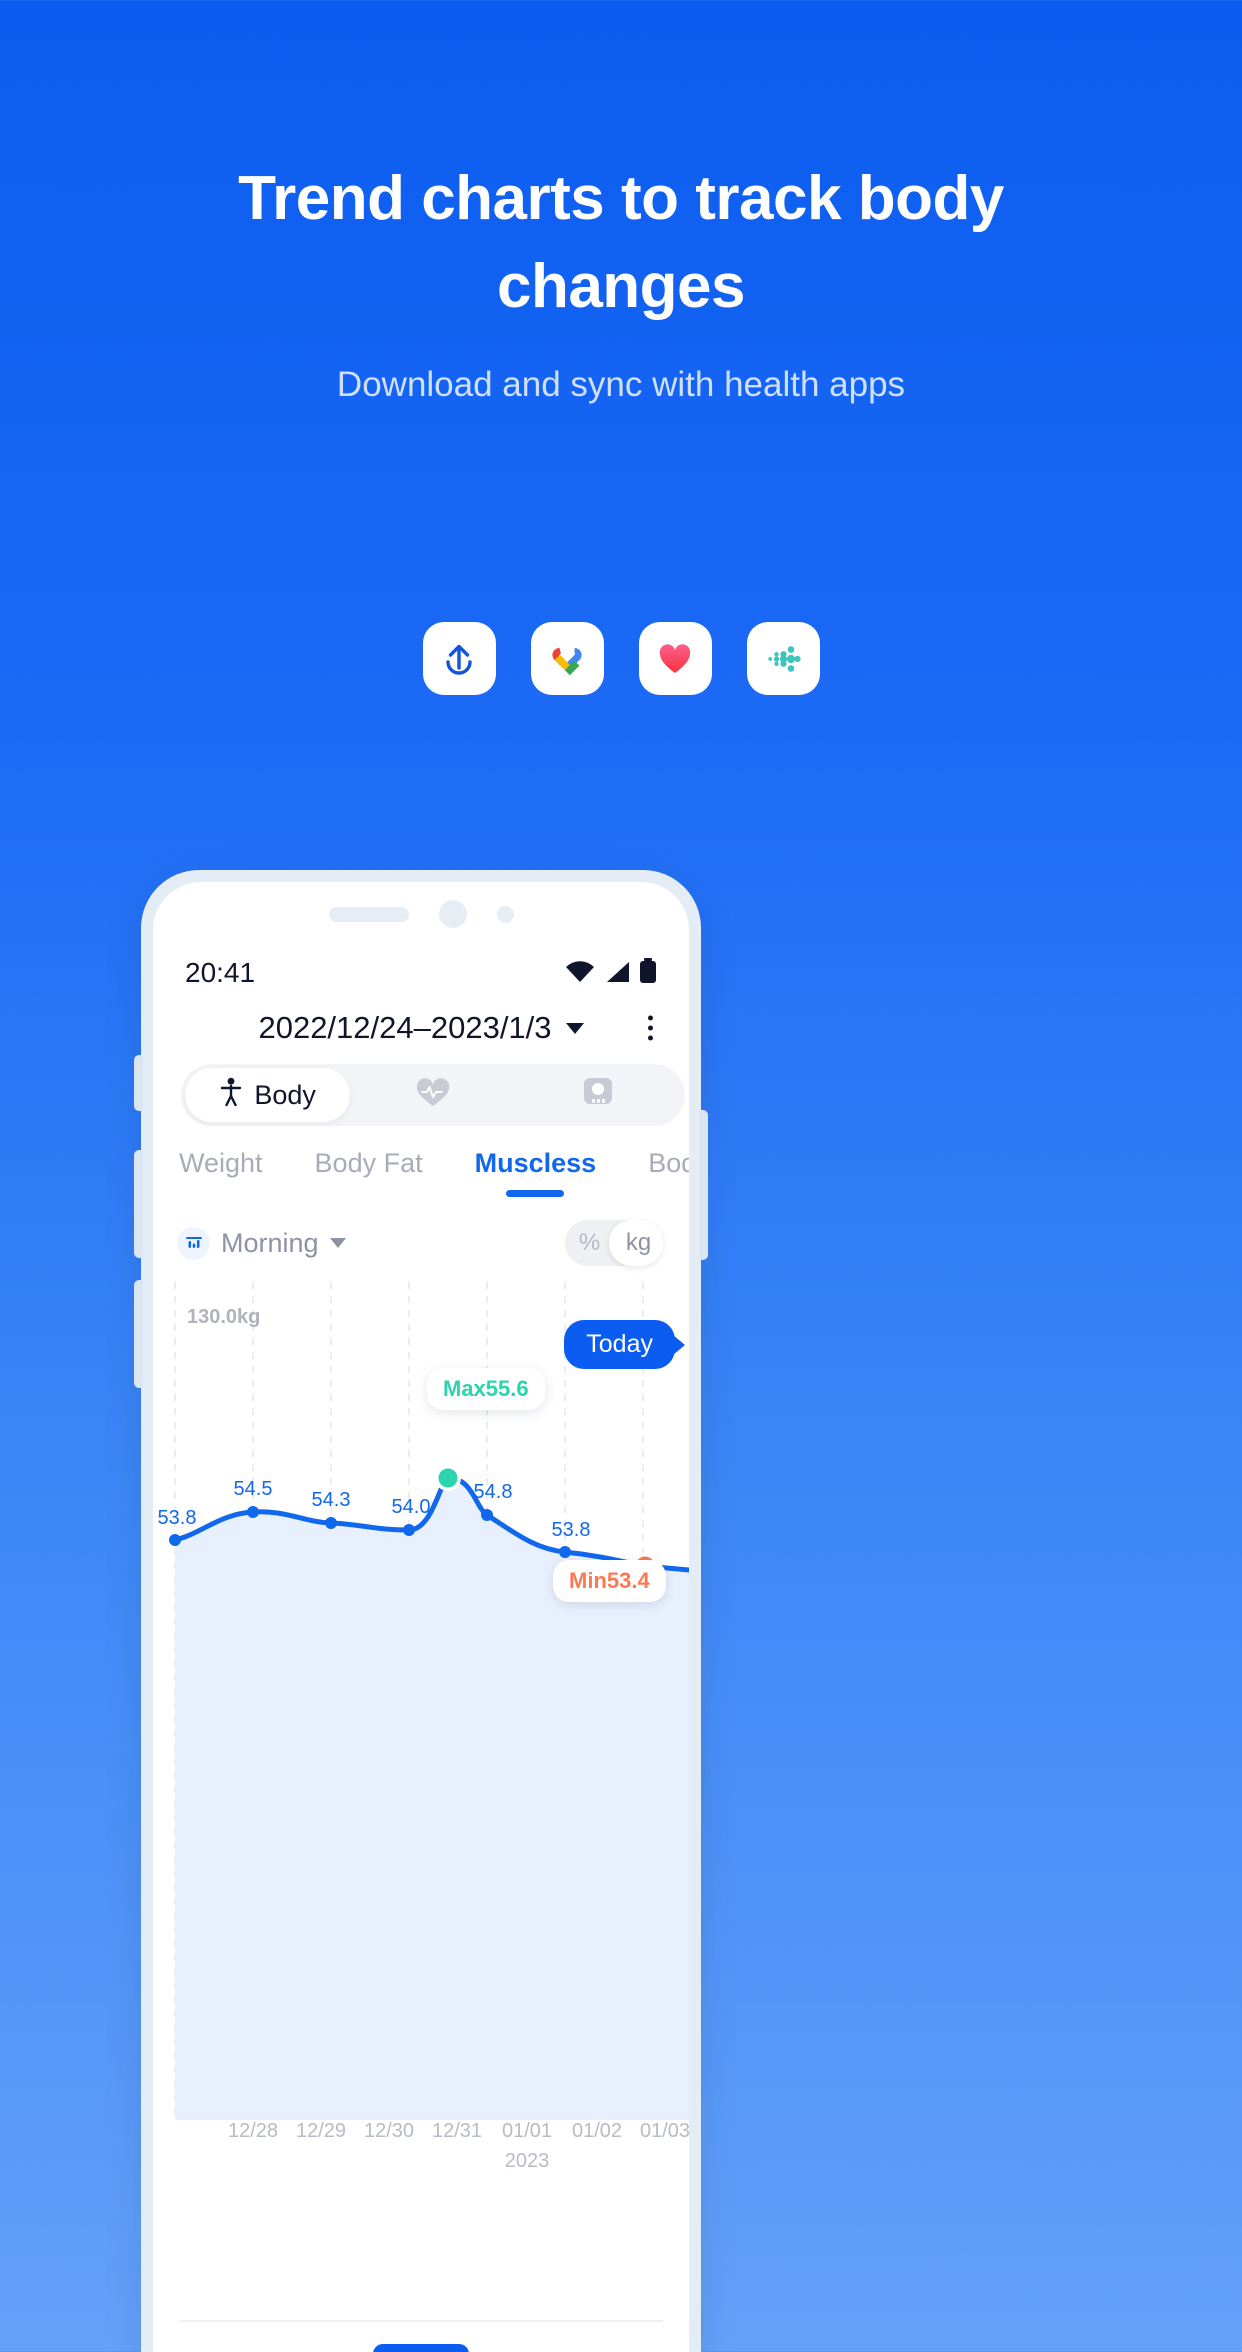  What do you see at coordinates (459, 658) in the screenshot?
I see `upload-sync-icon` at bounding box center [459, 658].